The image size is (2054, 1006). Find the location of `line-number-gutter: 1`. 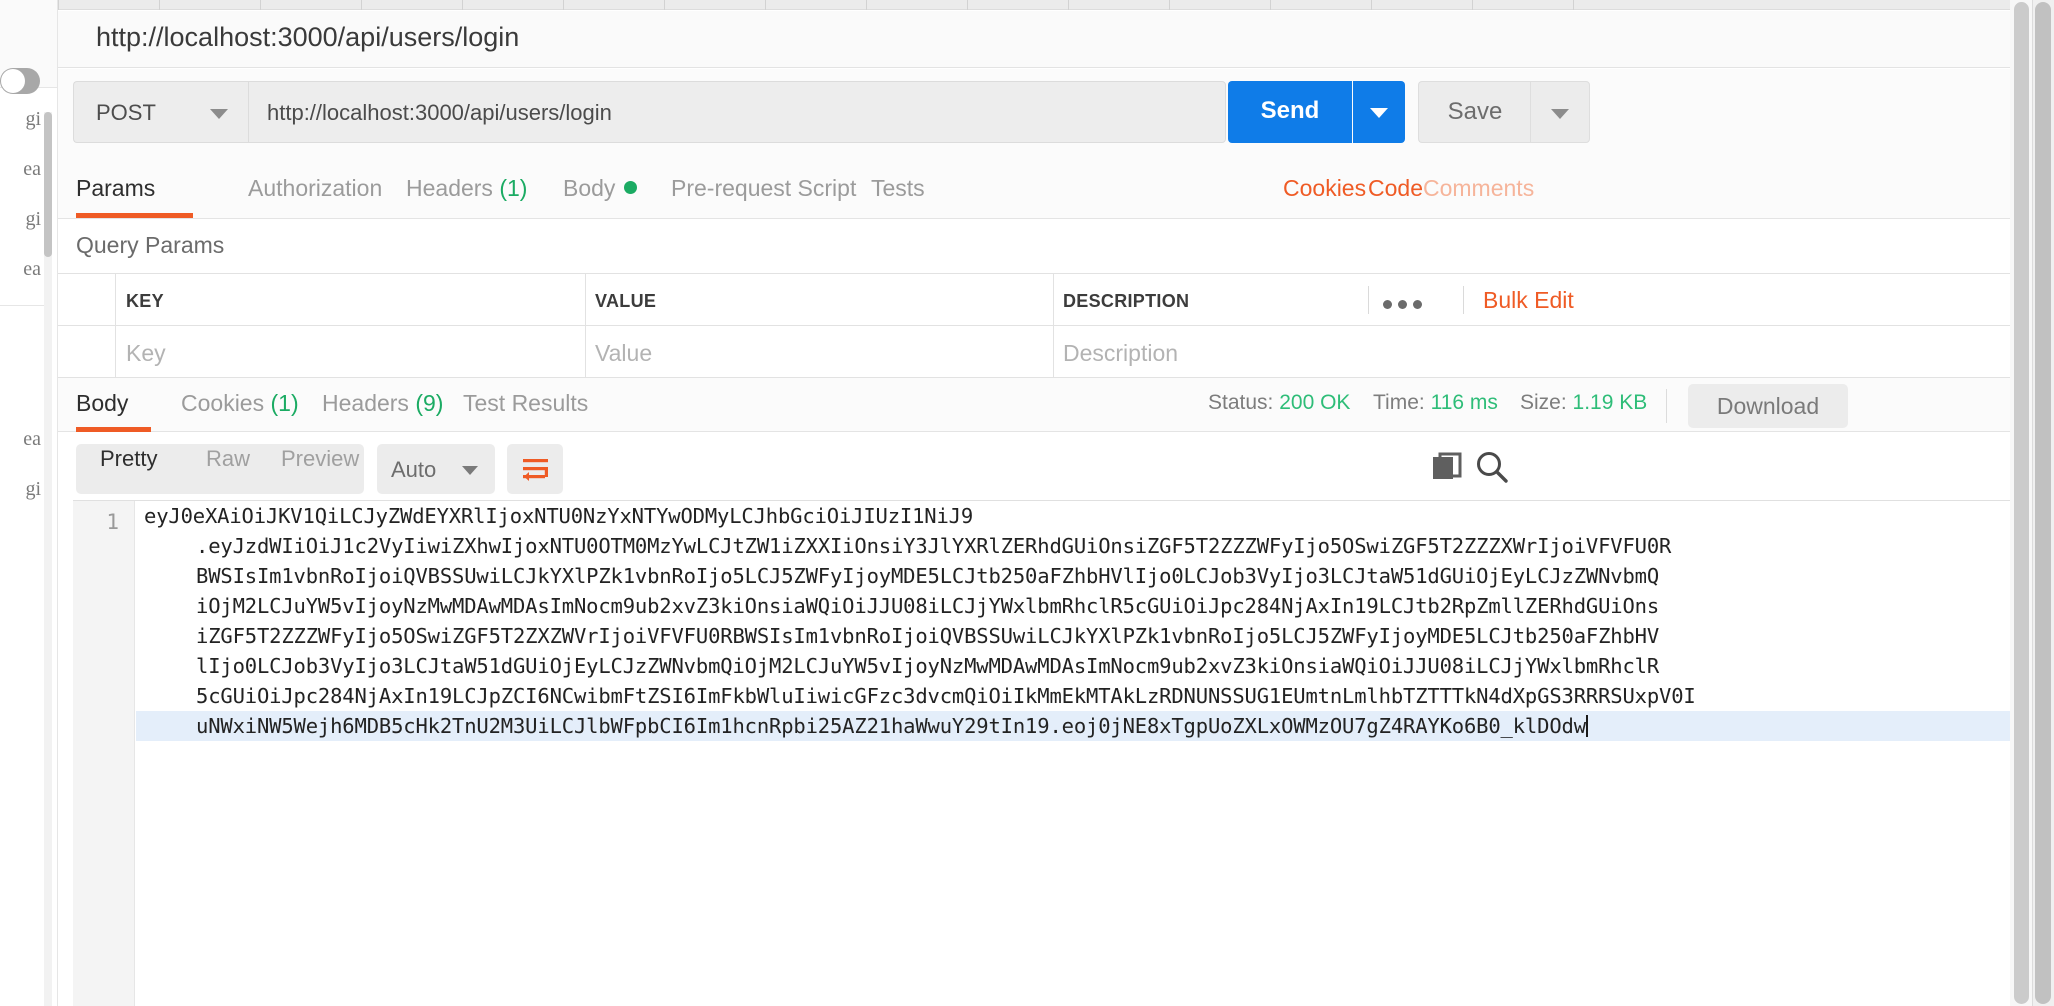

line-number-gutter: 1 is located at coordinates (104, 753).